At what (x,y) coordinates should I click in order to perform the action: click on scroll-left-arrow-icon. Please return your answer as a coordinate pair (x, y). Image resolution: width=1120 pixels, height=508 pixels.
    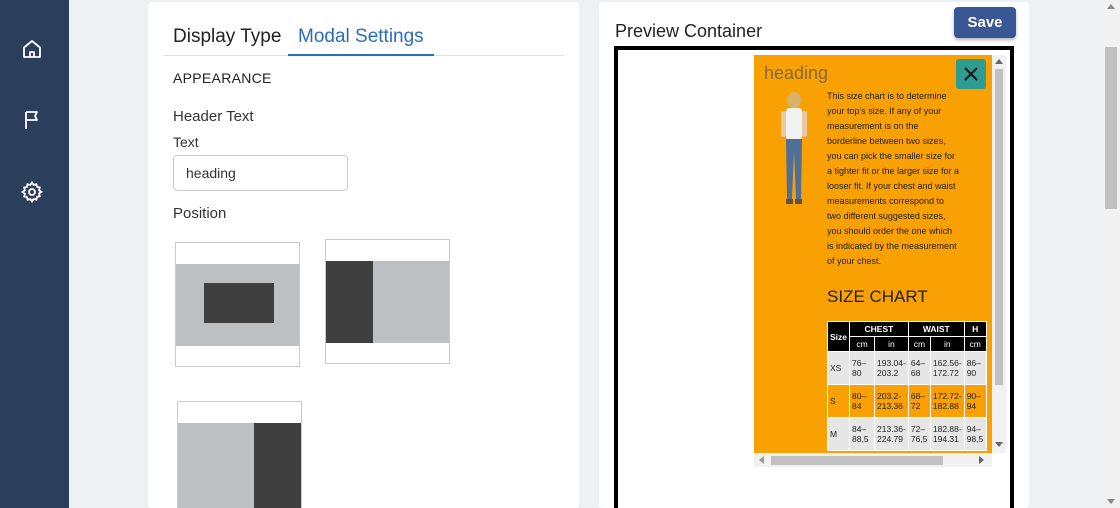
    Looking at the image, I should click on (761, 460).